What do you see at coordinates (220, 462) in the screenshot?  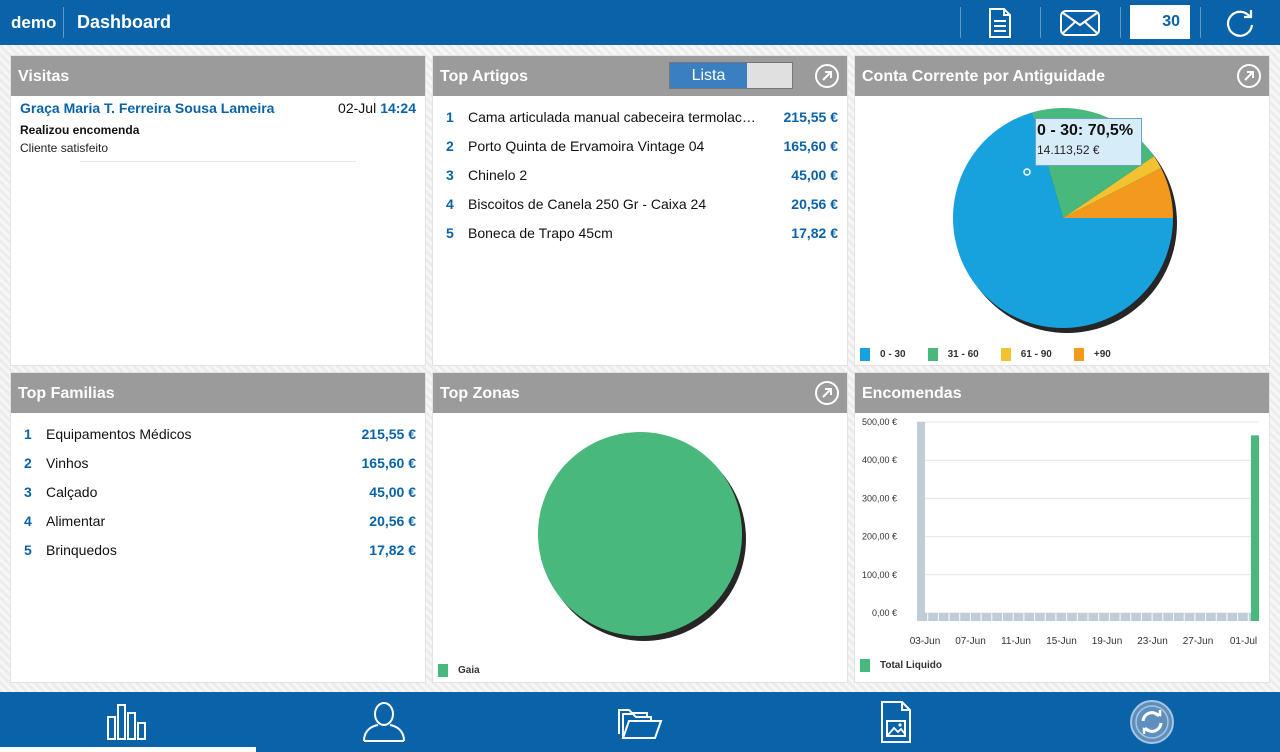 I see `list-item: 2 Vinhos 165,60 €` at bounding box center [220, 462].